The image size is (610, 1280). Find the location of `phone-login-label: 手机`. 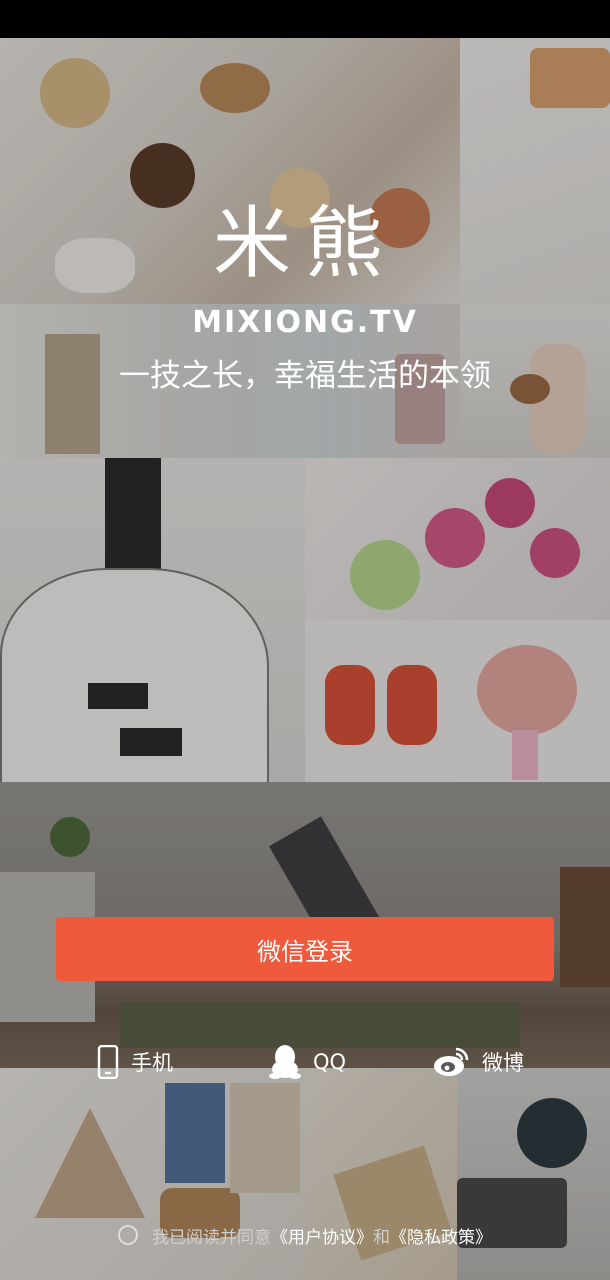

phone-login-label: 手机 is located at coordinates (152, 1063).